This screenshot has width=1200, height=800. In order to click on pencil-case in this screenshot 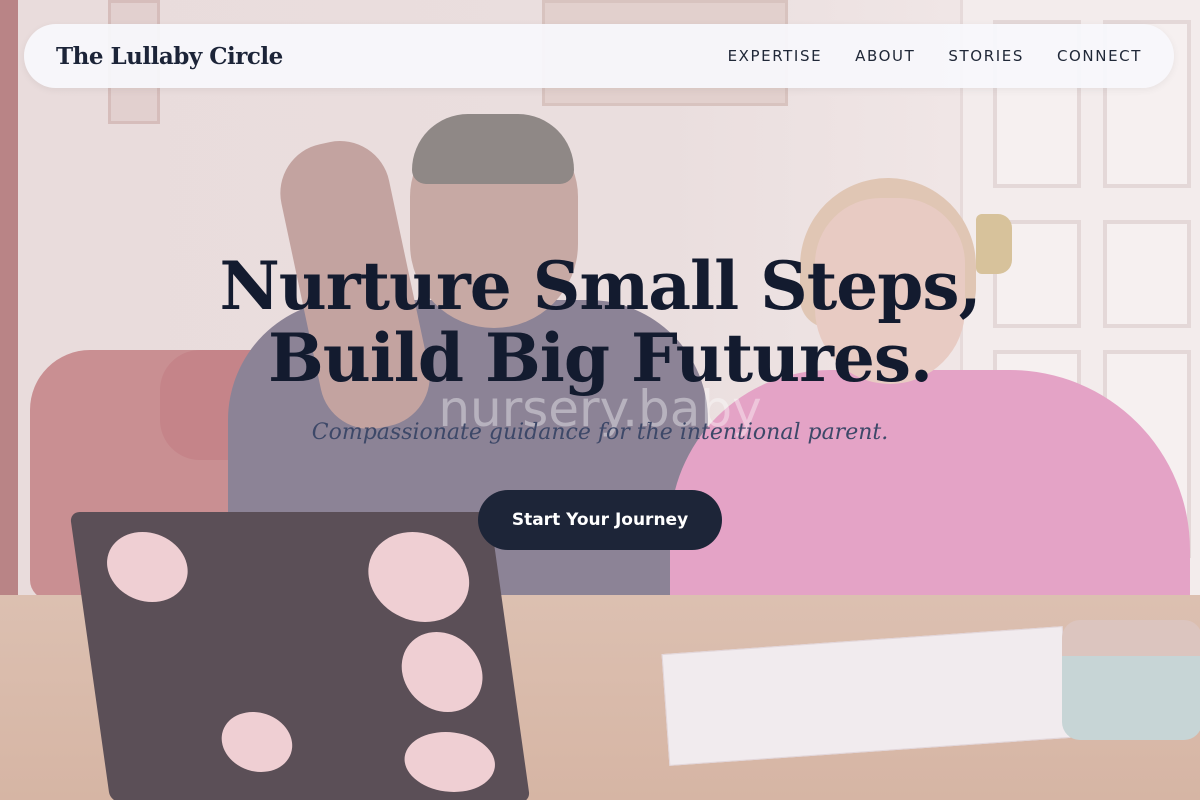, I will do `click(1131, 680)`.